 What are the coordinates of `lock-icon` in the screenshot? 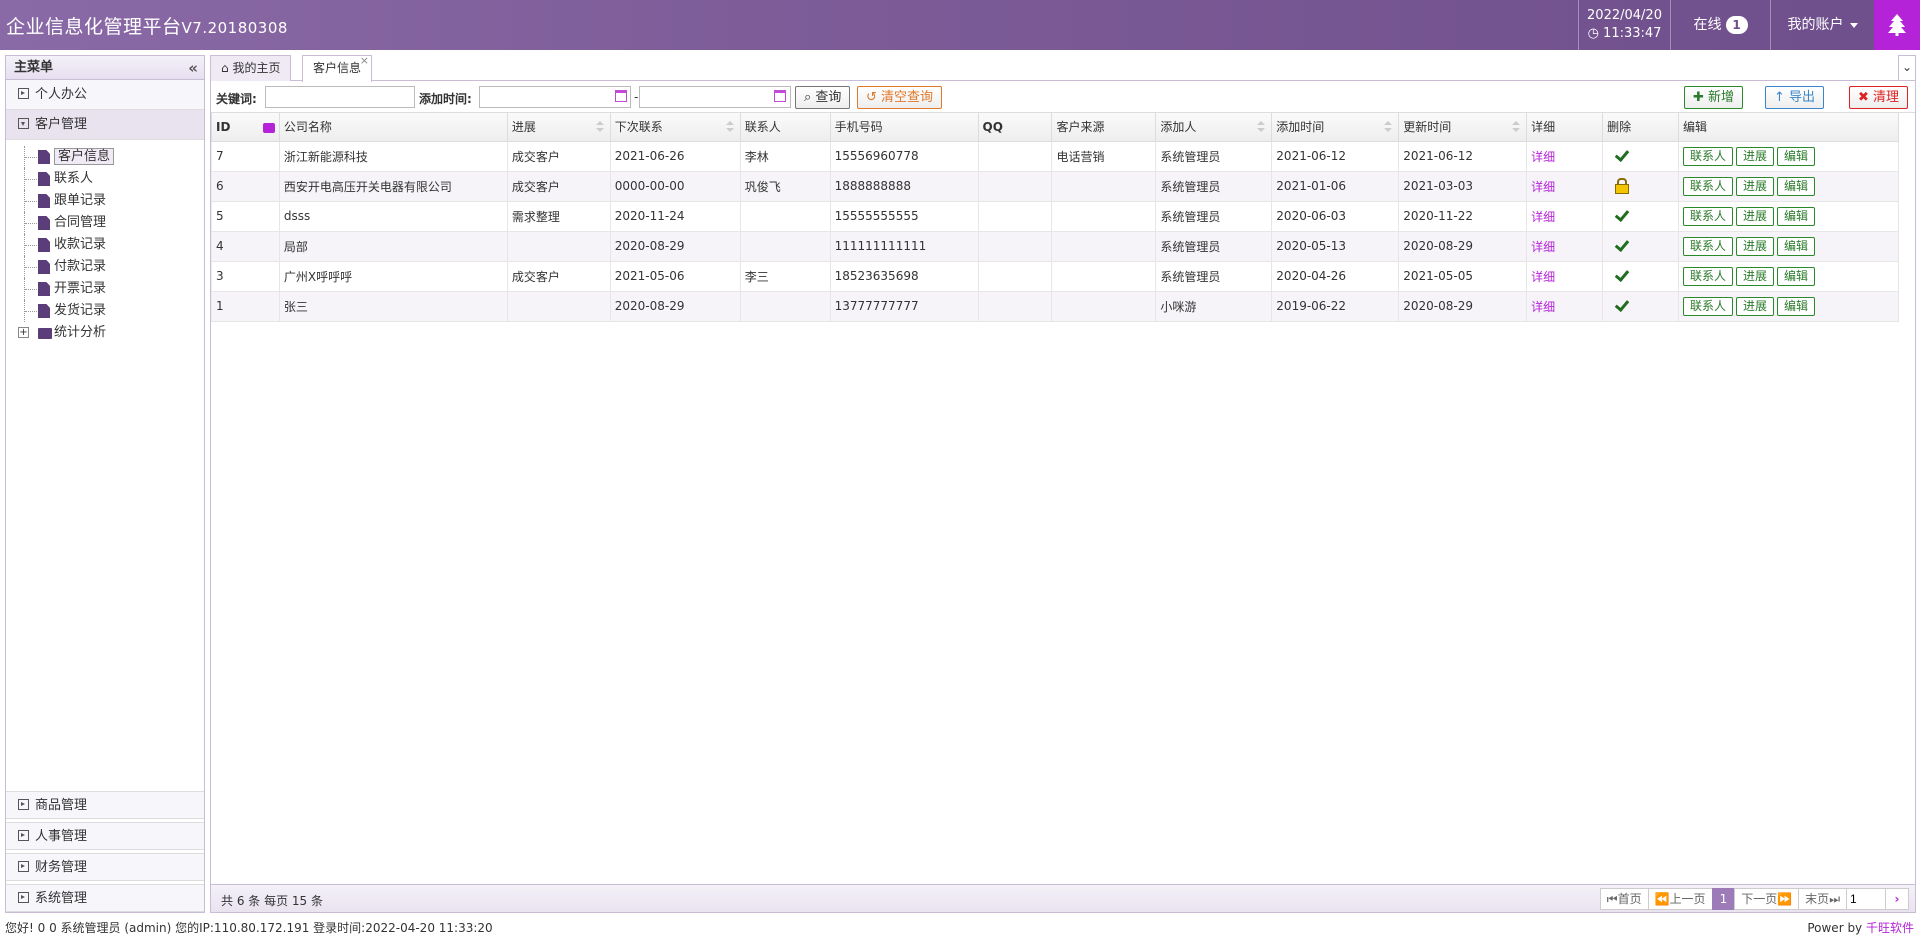 It's located at (1622, 185).